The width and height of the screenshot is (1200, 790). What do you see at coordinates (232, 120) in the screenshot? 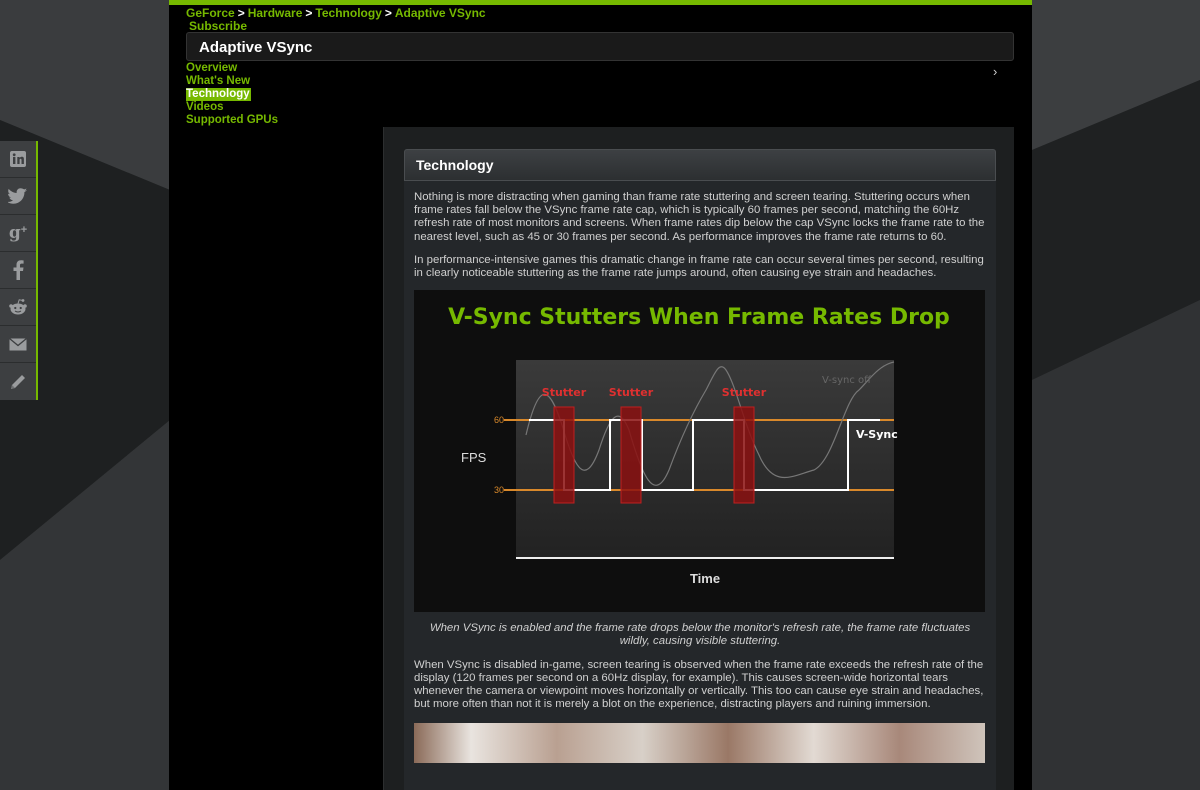
I see `subnav-supported-gpus: Supported GPUs` at bounding box center [232, 120].